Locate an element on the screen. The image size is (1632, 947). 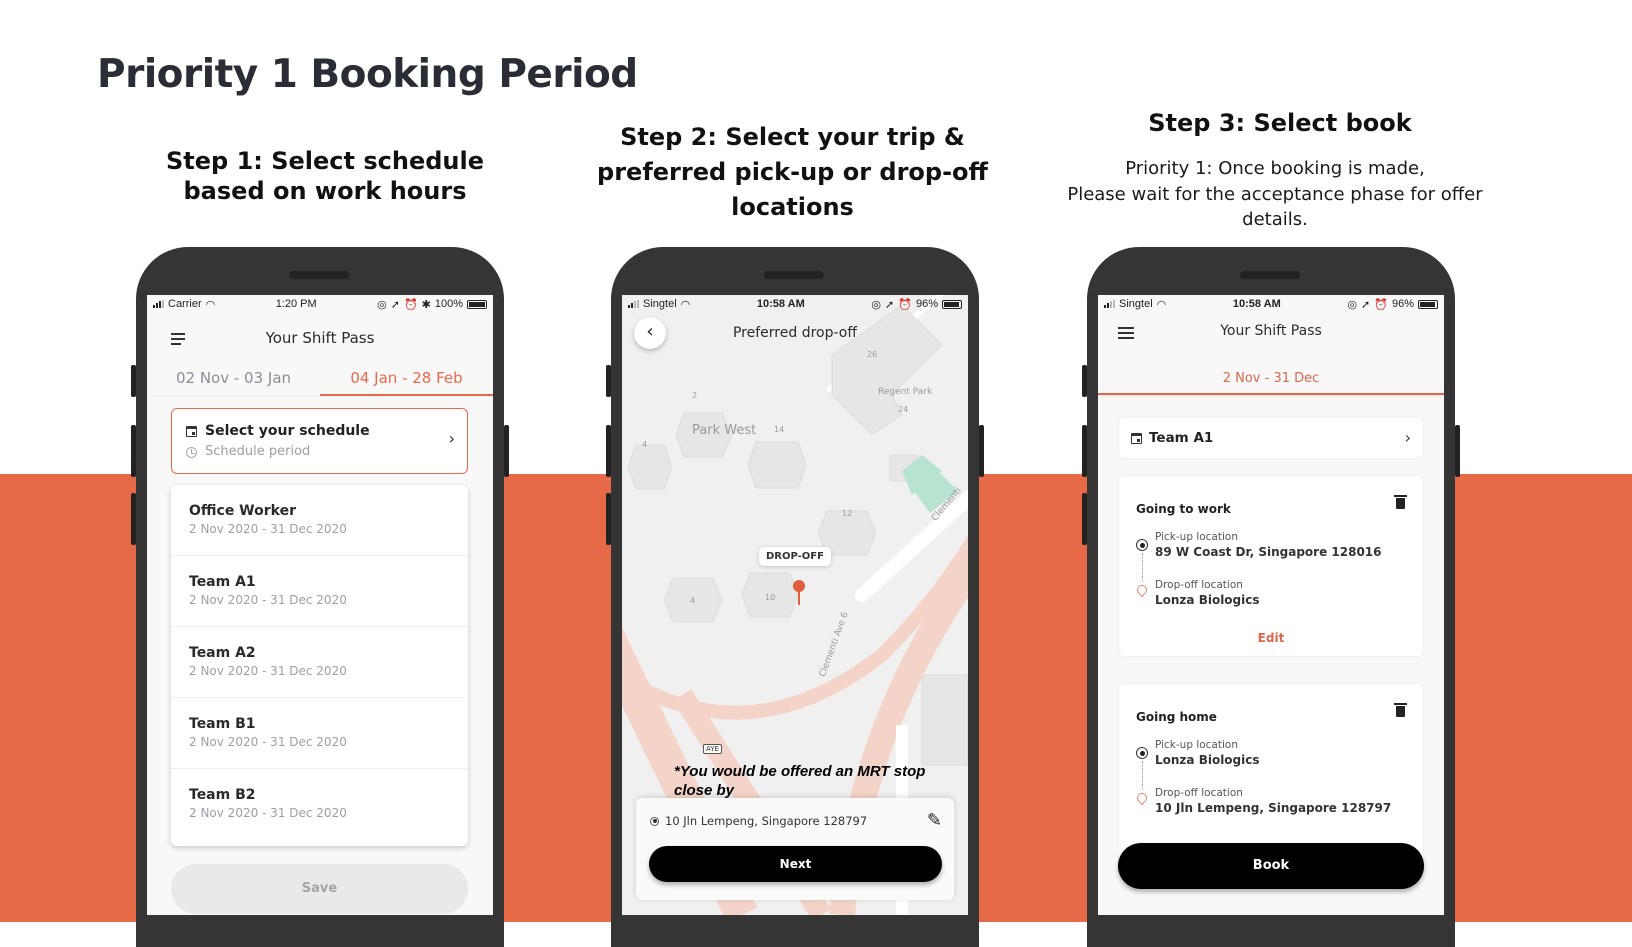
building-label: 2 is located at coordinates (695, 395).